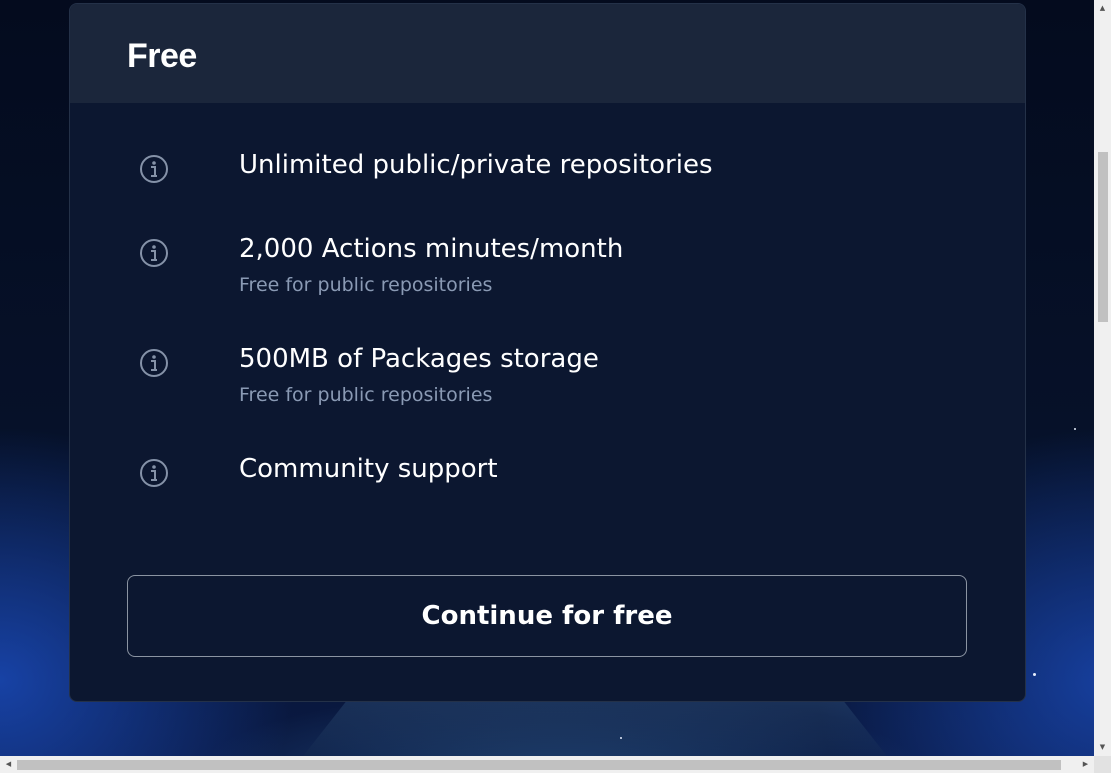 The height and width of the screenshot is (773, 1111). I want to click on scroll-left-arrow-icon: ◀, so click(8, 764).